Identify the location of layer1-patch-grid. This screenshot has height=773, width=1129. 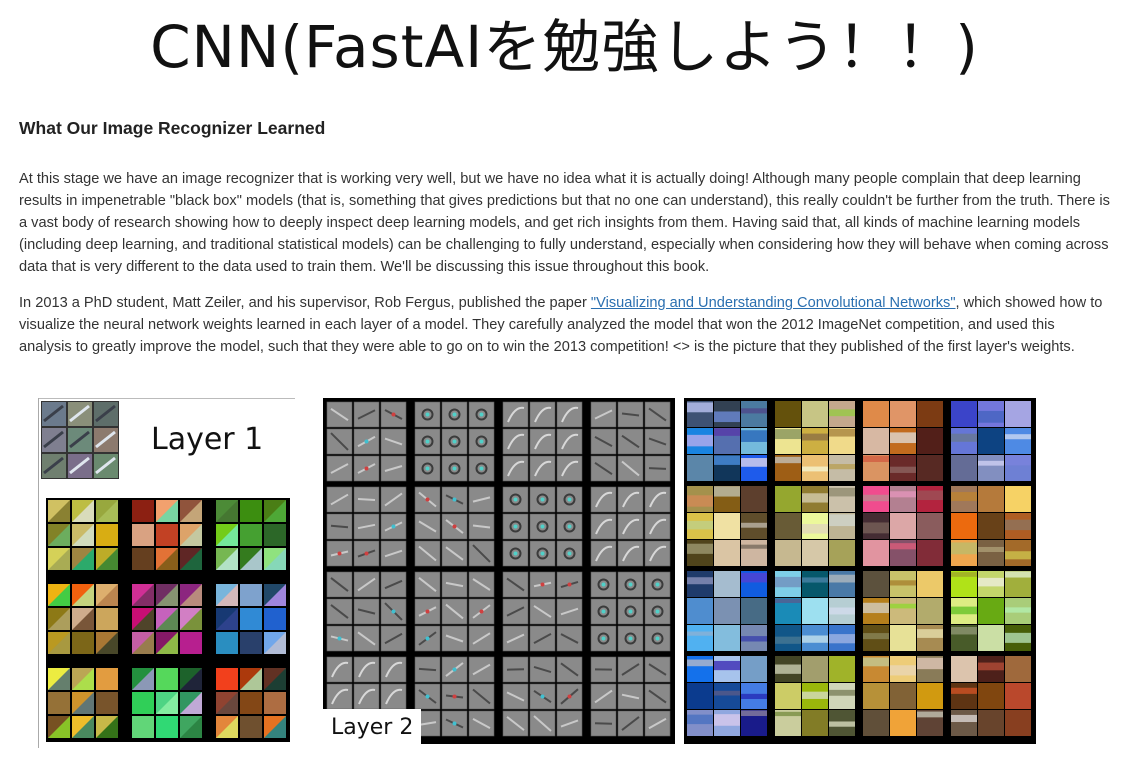
(168, 620).